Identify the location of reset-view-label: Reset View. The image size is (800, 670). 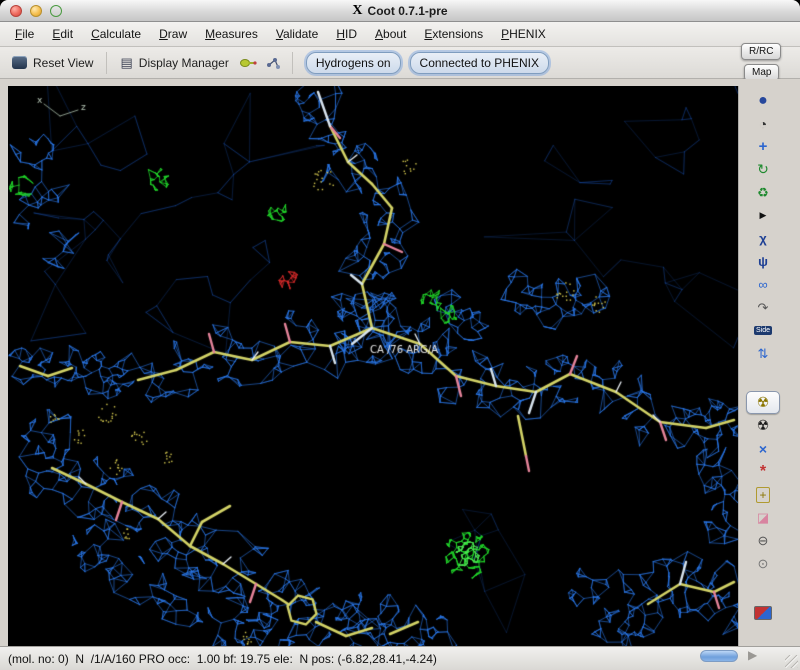
(63, 62).